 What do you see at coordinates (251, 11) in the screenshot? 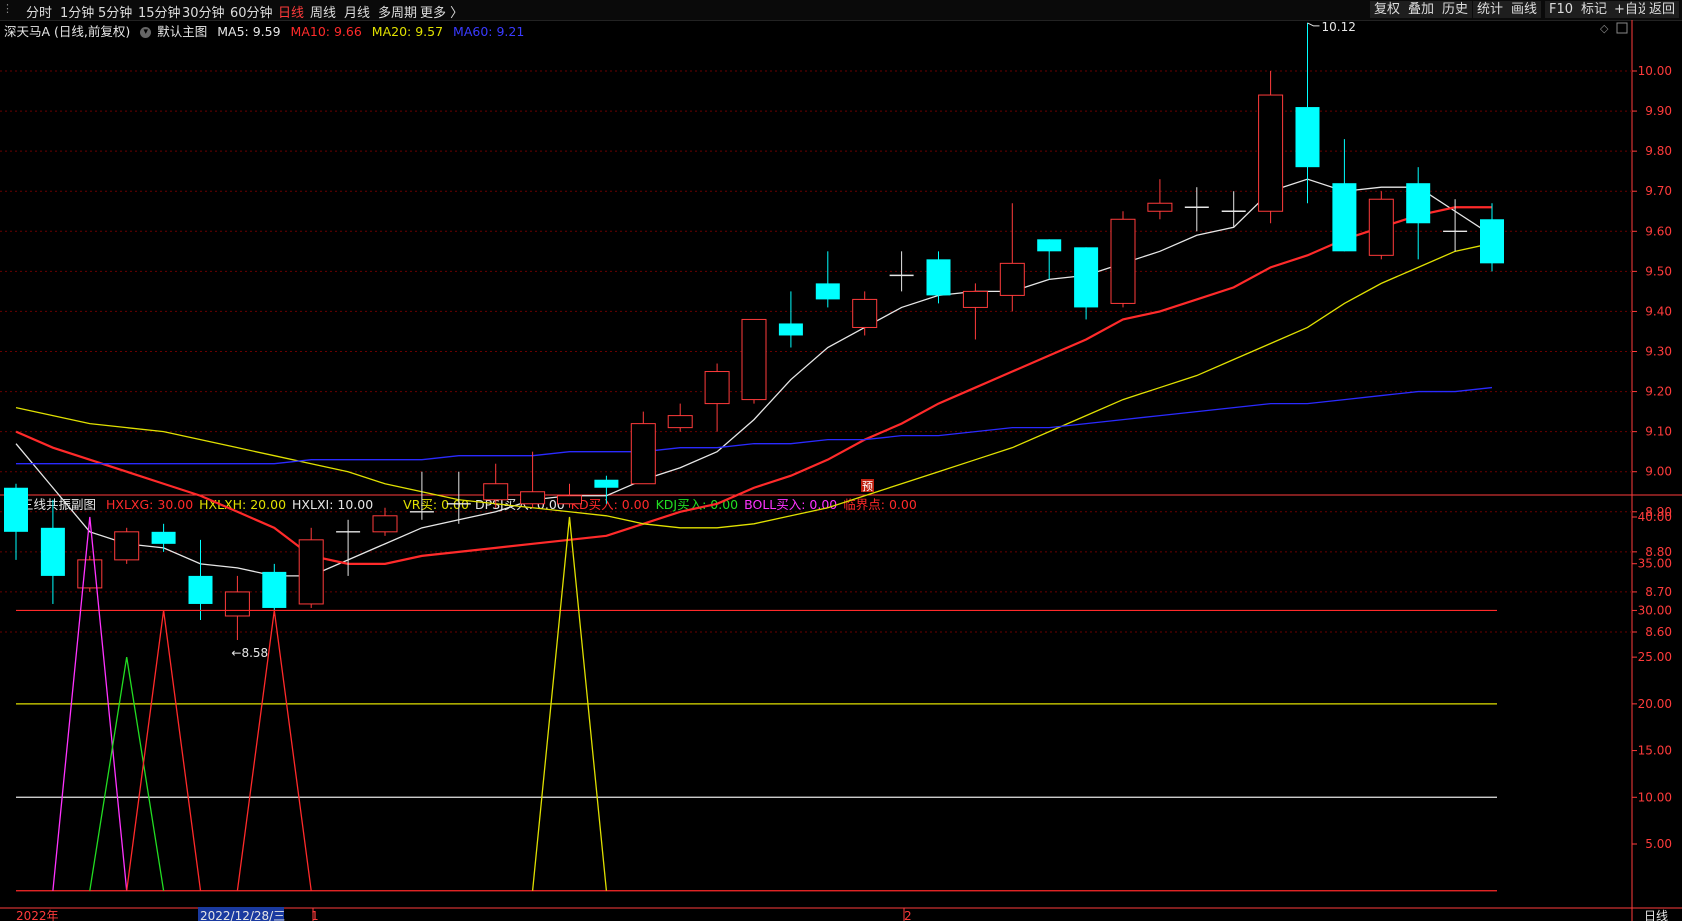
I see `period-tab-5: 60分钟` at bounding box center [251, 11].